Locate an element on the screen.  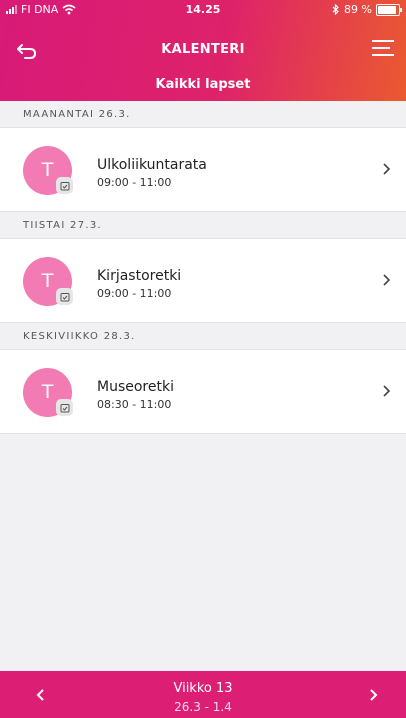
event-row: T Kirjastoretki 09:00 - 11:00 is located at coordinates (203, 281).